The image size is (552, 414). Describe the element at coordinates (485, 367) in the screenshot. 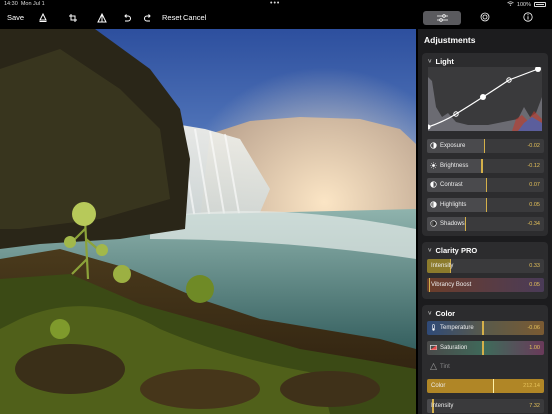

I see `tint-slider: Tint` at that location.